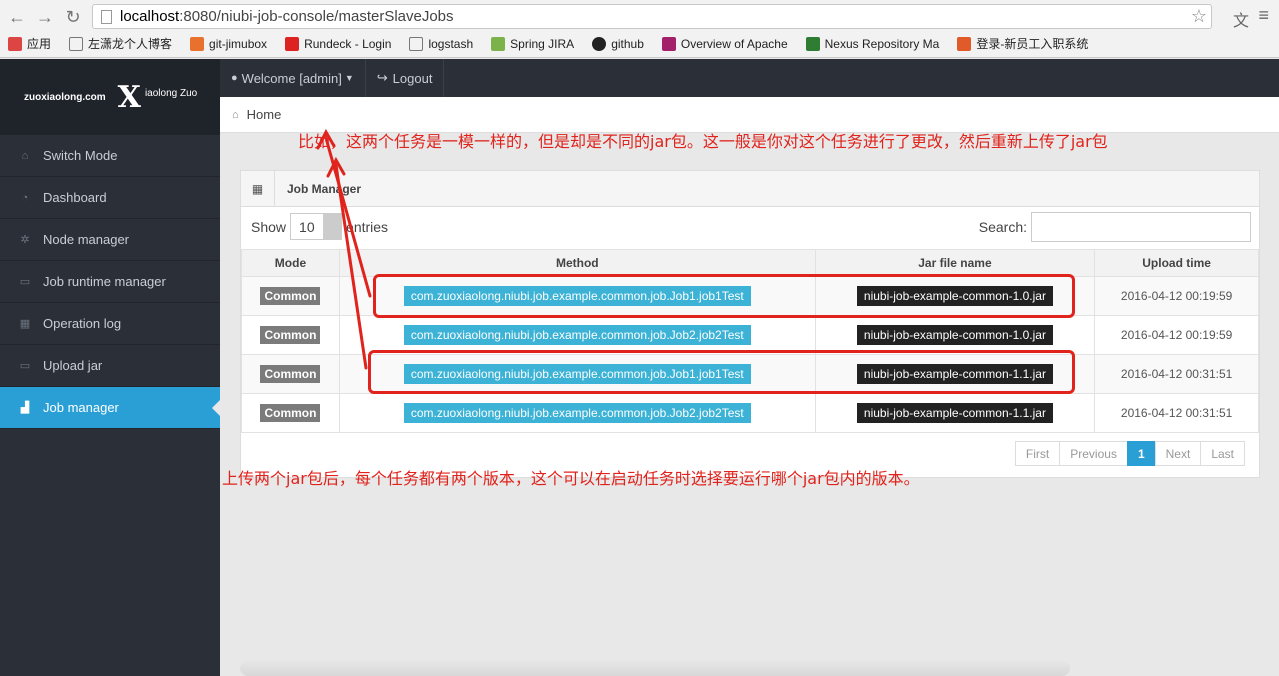 The image size is (1279, 676). I want to click on page-shadow, so click(655, 668).